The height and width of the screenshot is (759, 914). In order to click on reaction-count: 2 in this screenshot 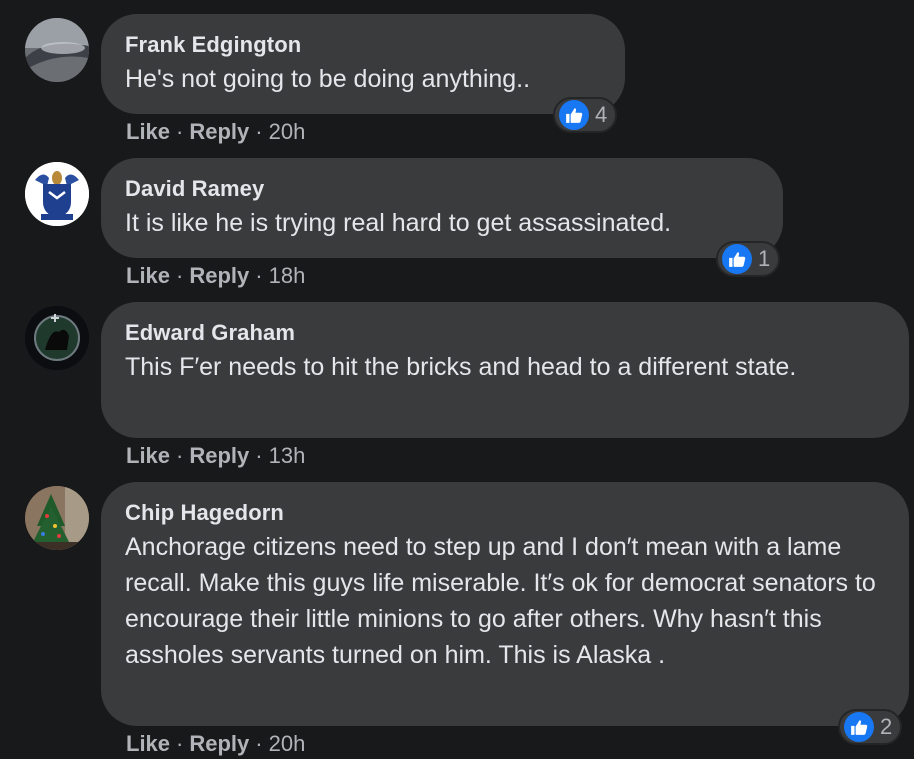, I will do `click(886, 726)`.